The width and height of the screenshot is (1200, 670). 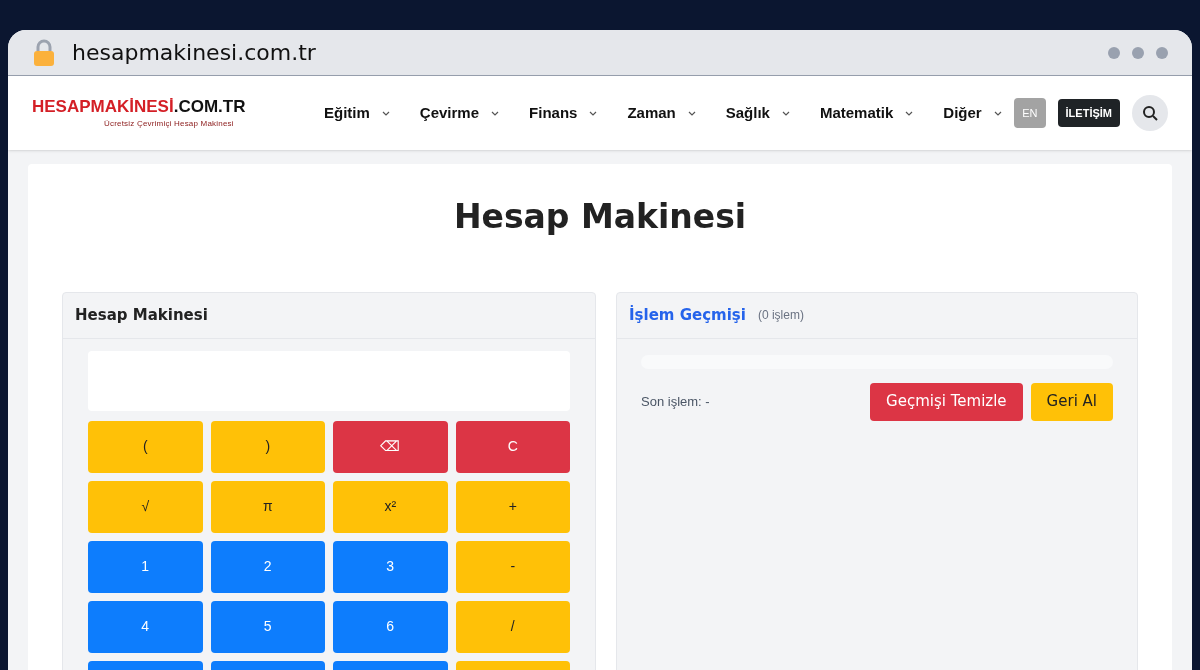 What do you see at coordinates (145, 446) in the screenshot?
I see `calculator-key: (` at bounding box center [145, 446].